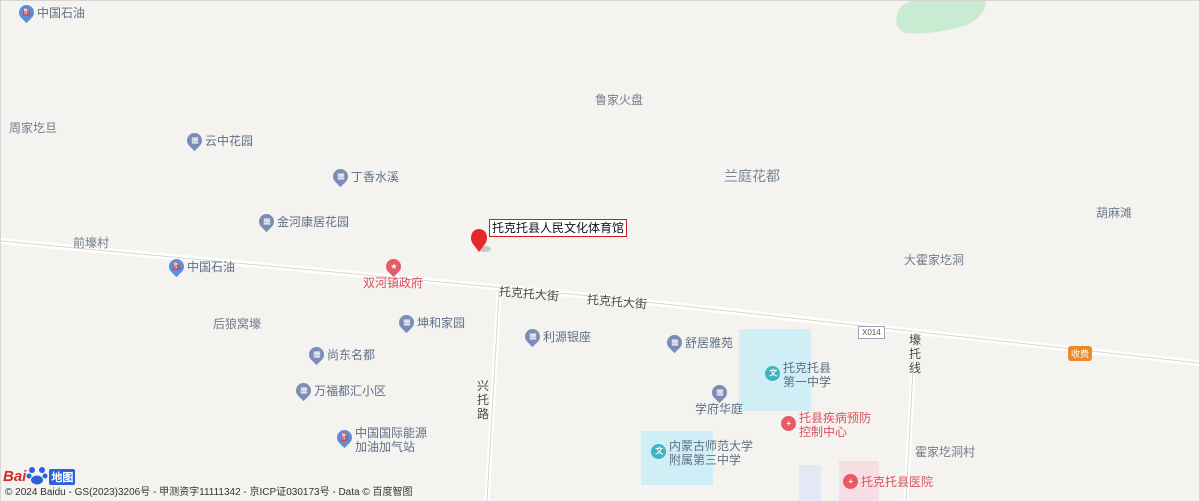  What do you see at coordinates (441, 322) in the screenshot?
I see `poi-label: 坤和家园` at bounding box center [441, 322].